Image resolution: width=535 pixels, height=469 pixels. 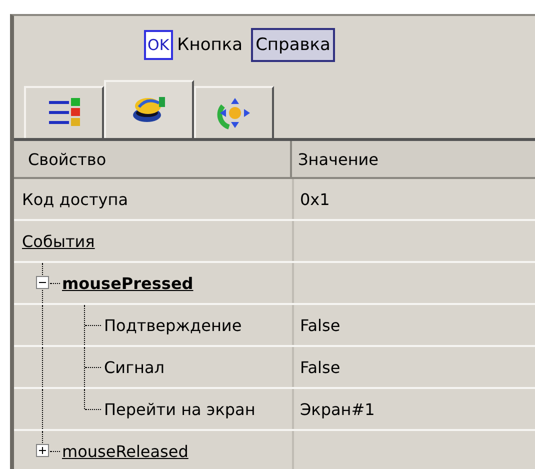 What do you see at coordinates (74, 199) in the screenshot?
I see `property-name: Код доступа` at bounding box center [74, 199].